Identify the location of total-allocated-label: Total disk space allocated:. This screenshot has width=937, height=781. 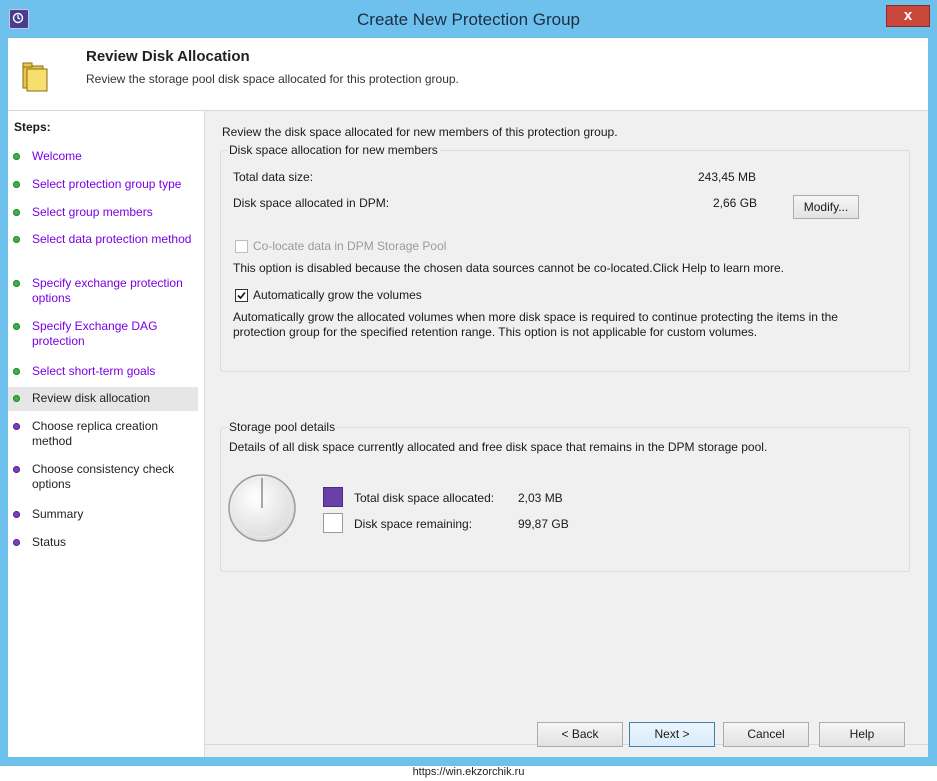
(424, 498).